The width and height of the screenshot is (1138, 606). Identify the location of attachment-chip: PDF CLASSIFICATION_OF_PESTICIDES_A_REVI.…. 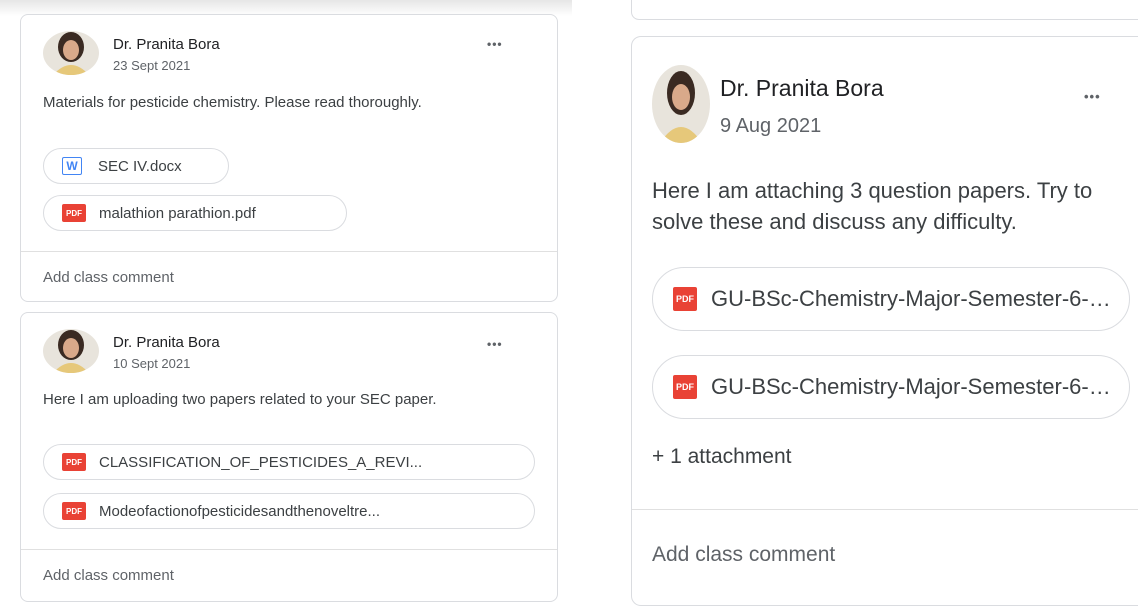
(289, 462).